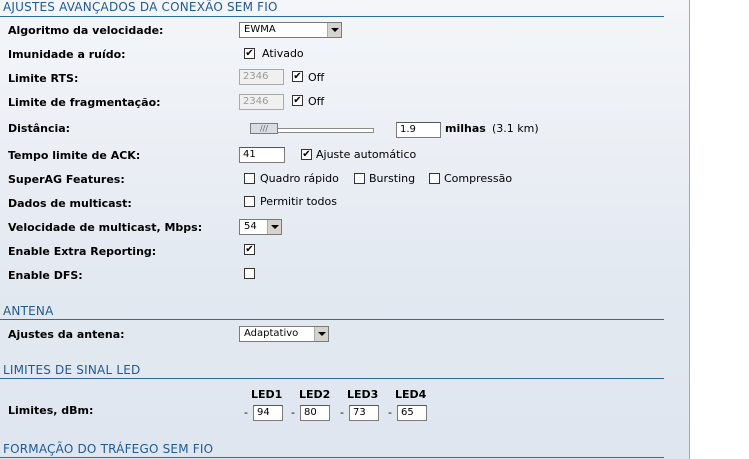 Image resolution: width=749 pixels, height=459 pixels. Describe the element at coordinates (261, 102) in the screenshot. I see `fragmentation-input: 2346` at that location.